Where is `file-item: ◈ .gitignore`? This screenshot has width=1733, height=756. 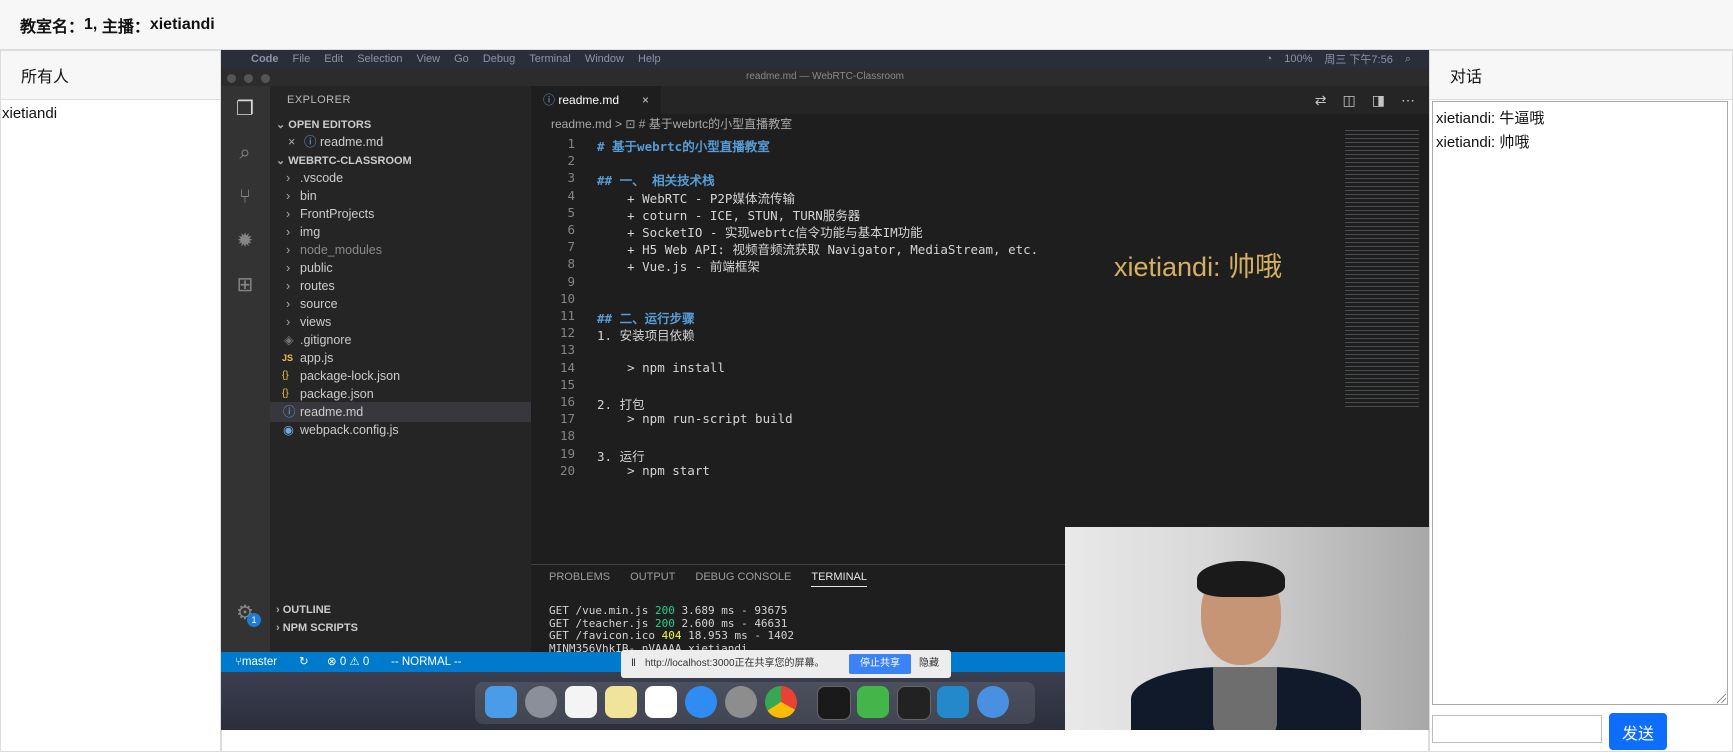 file-item: ◈ .gitignore is located at coordinates (318, 340).